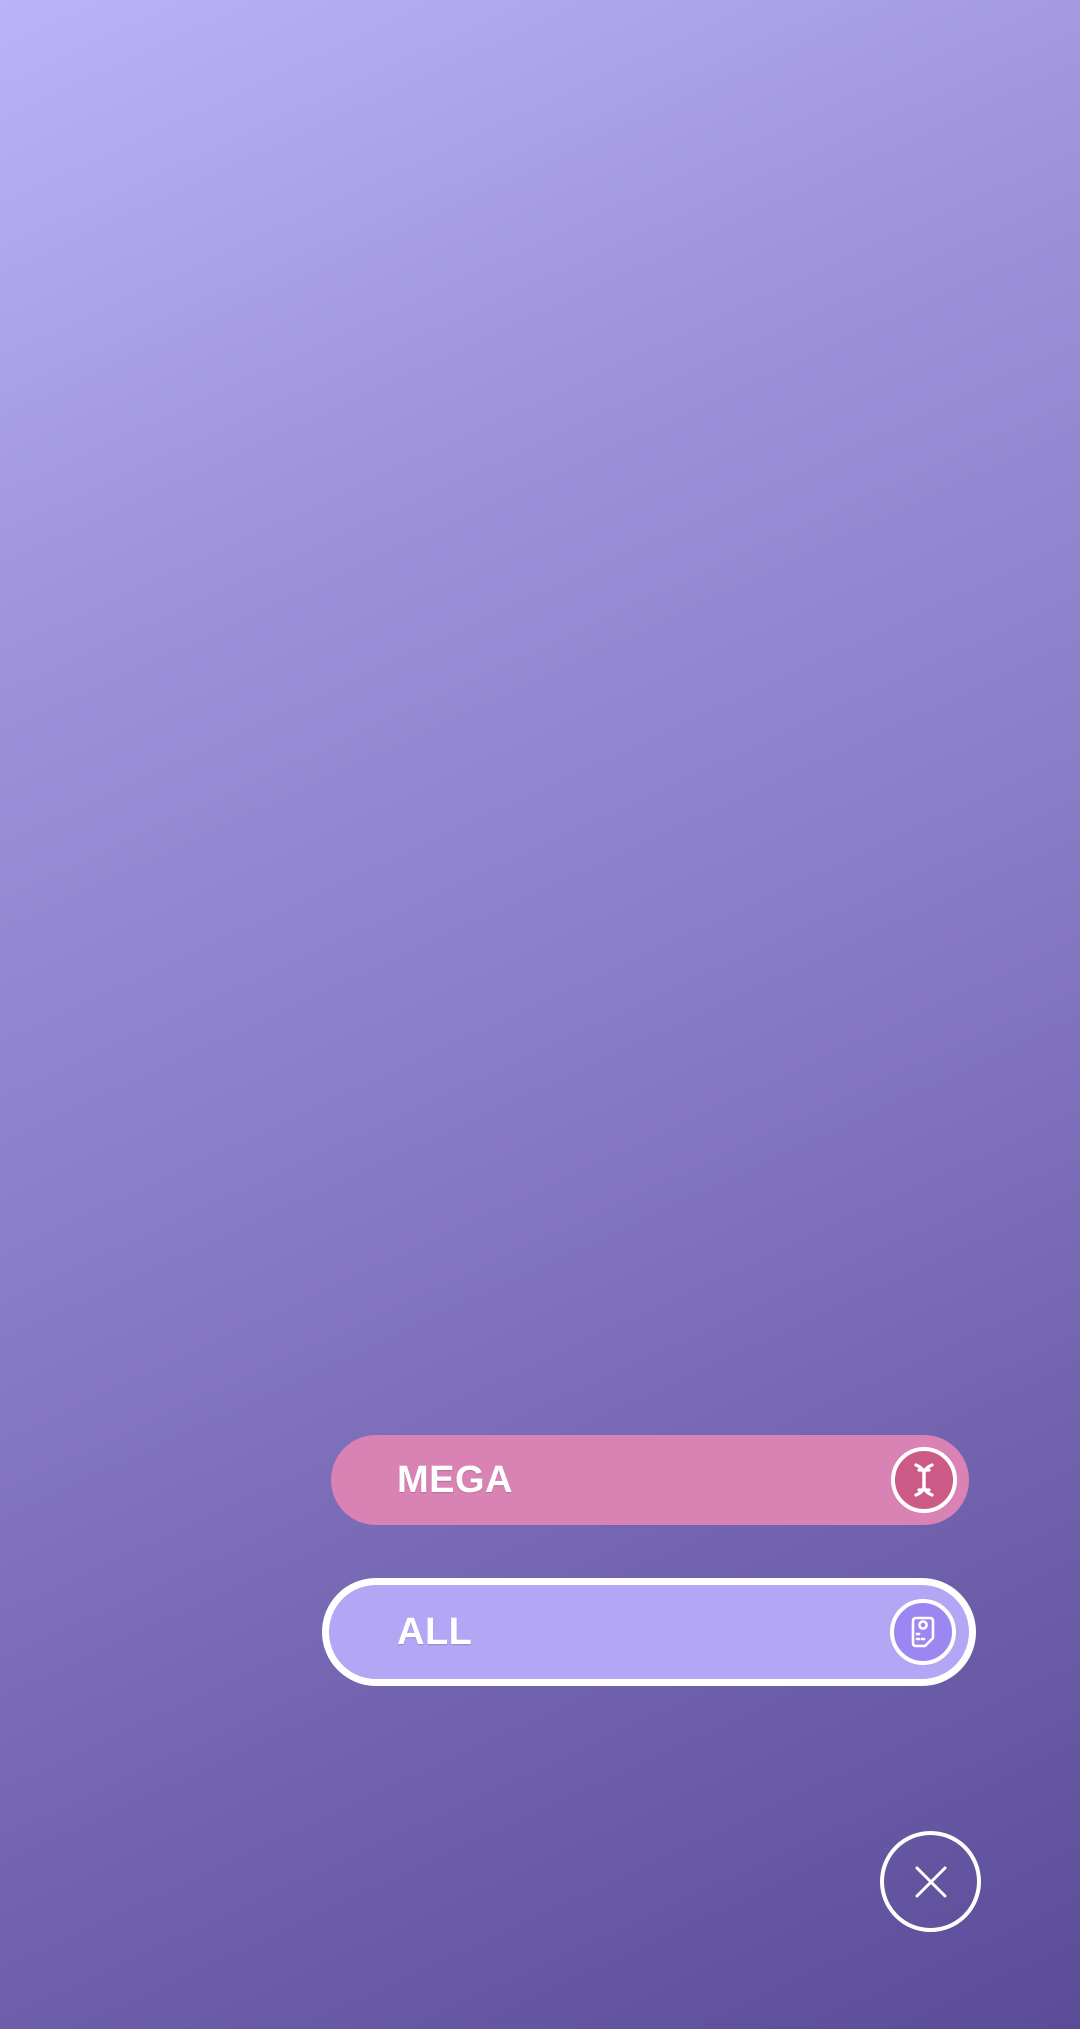 The height and width of the screenshot is (2029, 1080). What do you see at coordinates (455, 1479) in the screenshot?
I see `filter-mega-label: MEGA` at bounding box center [455, 1479].